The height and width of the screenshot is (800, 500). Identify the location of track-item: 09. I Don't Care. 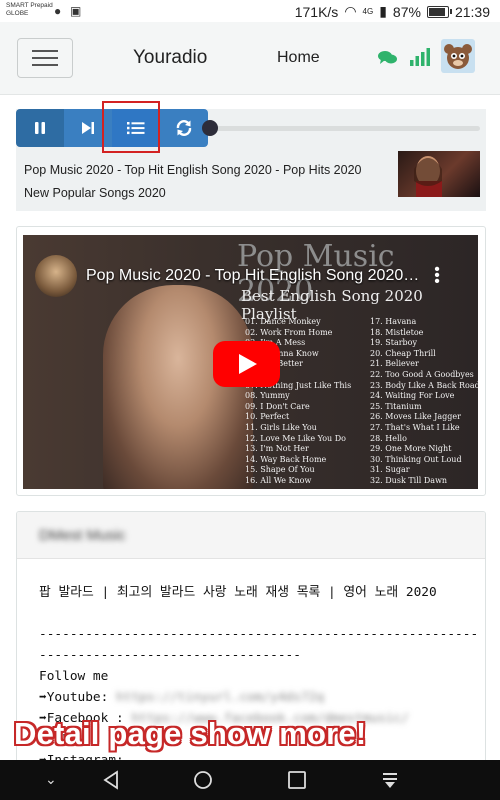
(277, 406).